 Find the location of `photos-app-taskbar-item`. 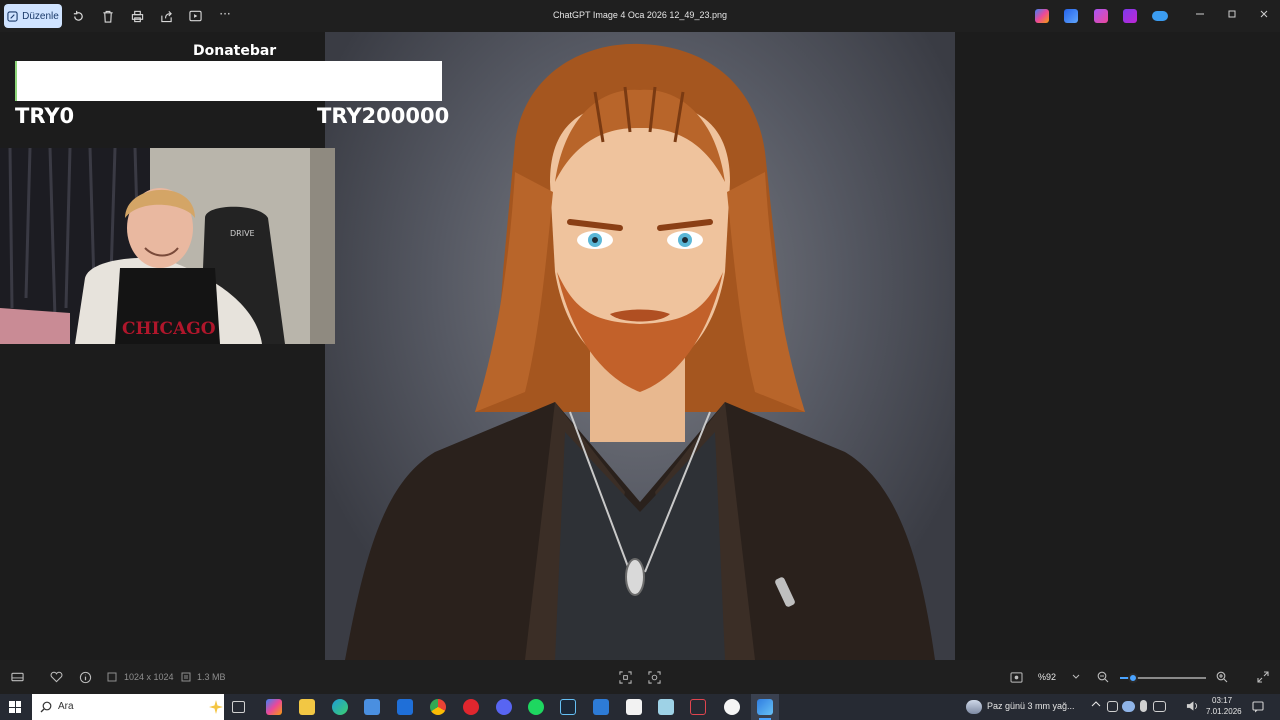

photos-app-taskbar-item is located at coordinates (765, 707).